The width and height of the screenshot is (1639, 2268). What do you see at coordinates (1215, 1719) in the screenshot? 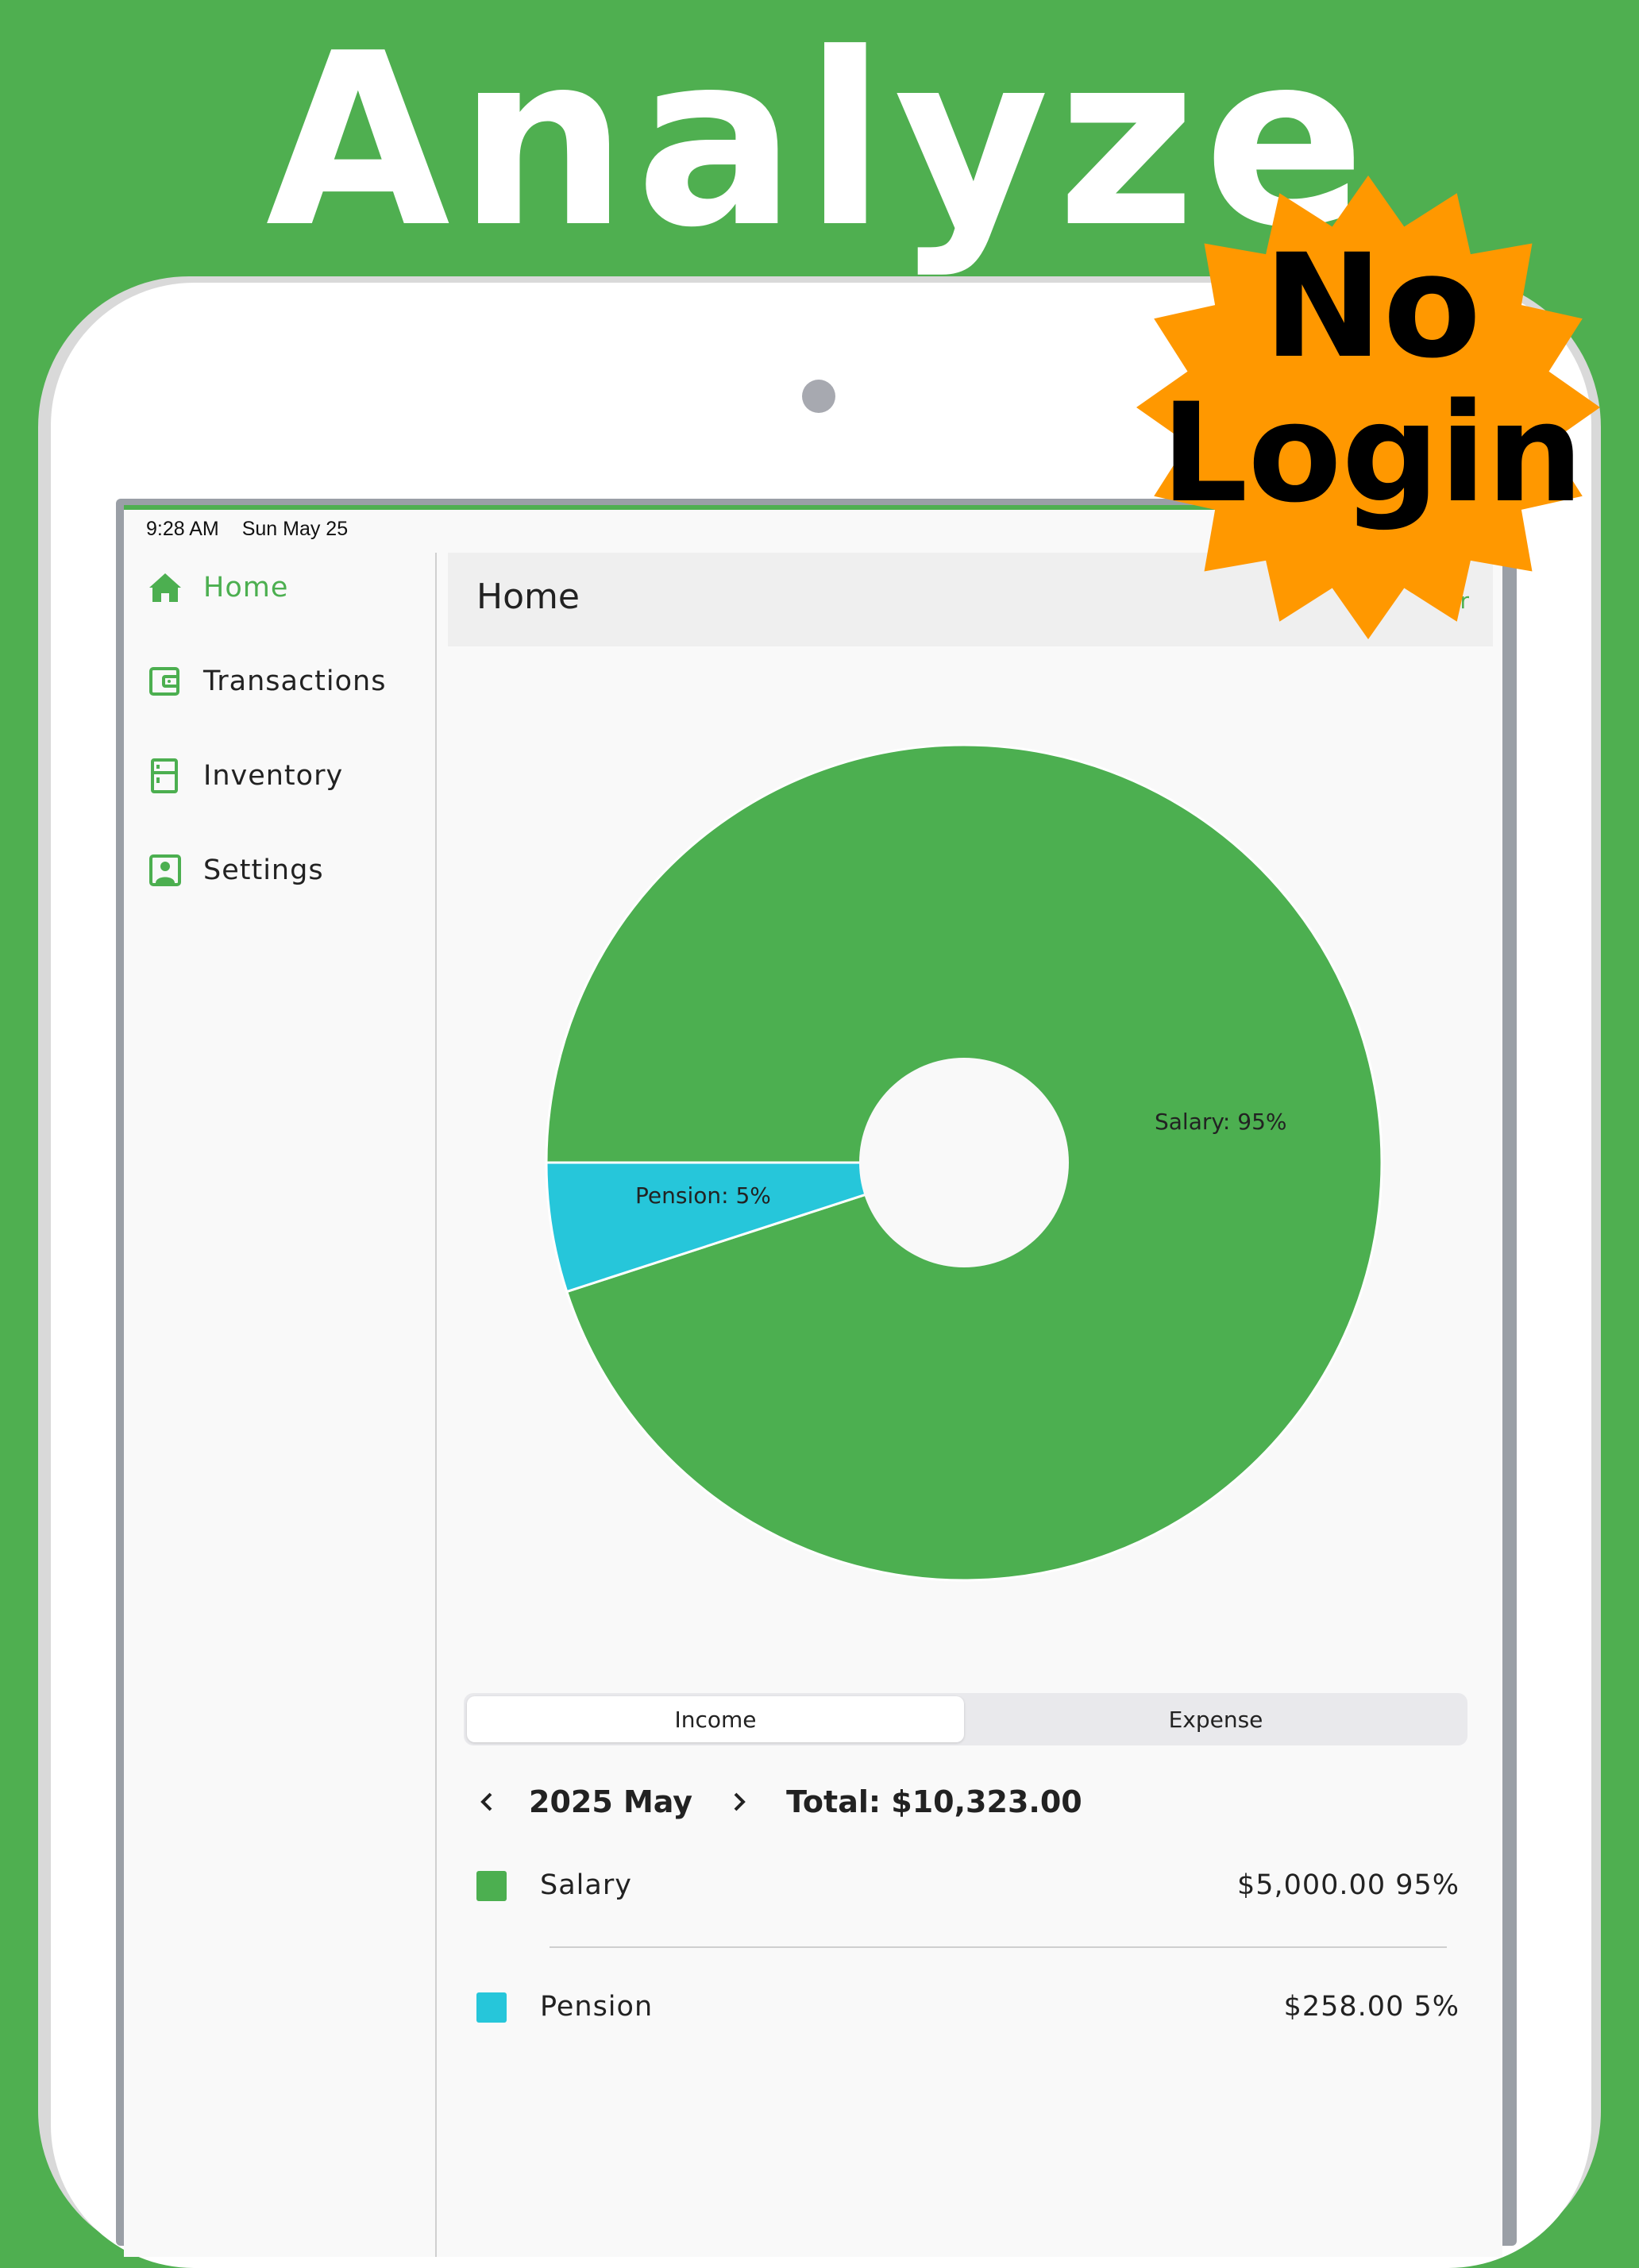
I see `expense-tab: Expense` at bounding box center [1215, 1719].